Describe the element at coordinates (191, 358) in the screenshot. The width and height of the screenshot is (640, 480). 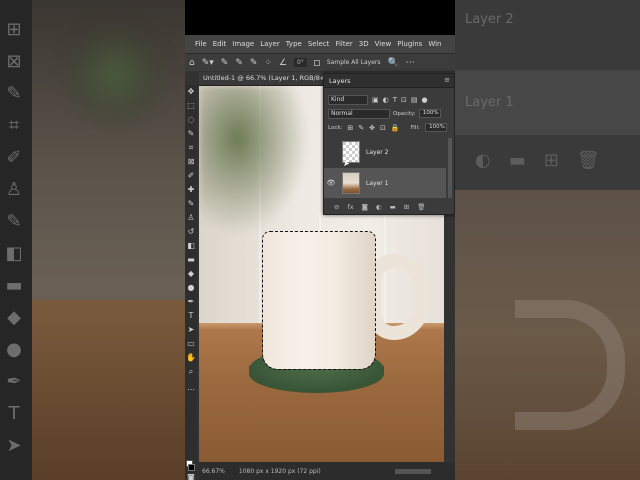
I see `hand-tool-icon: ✋` at that location.